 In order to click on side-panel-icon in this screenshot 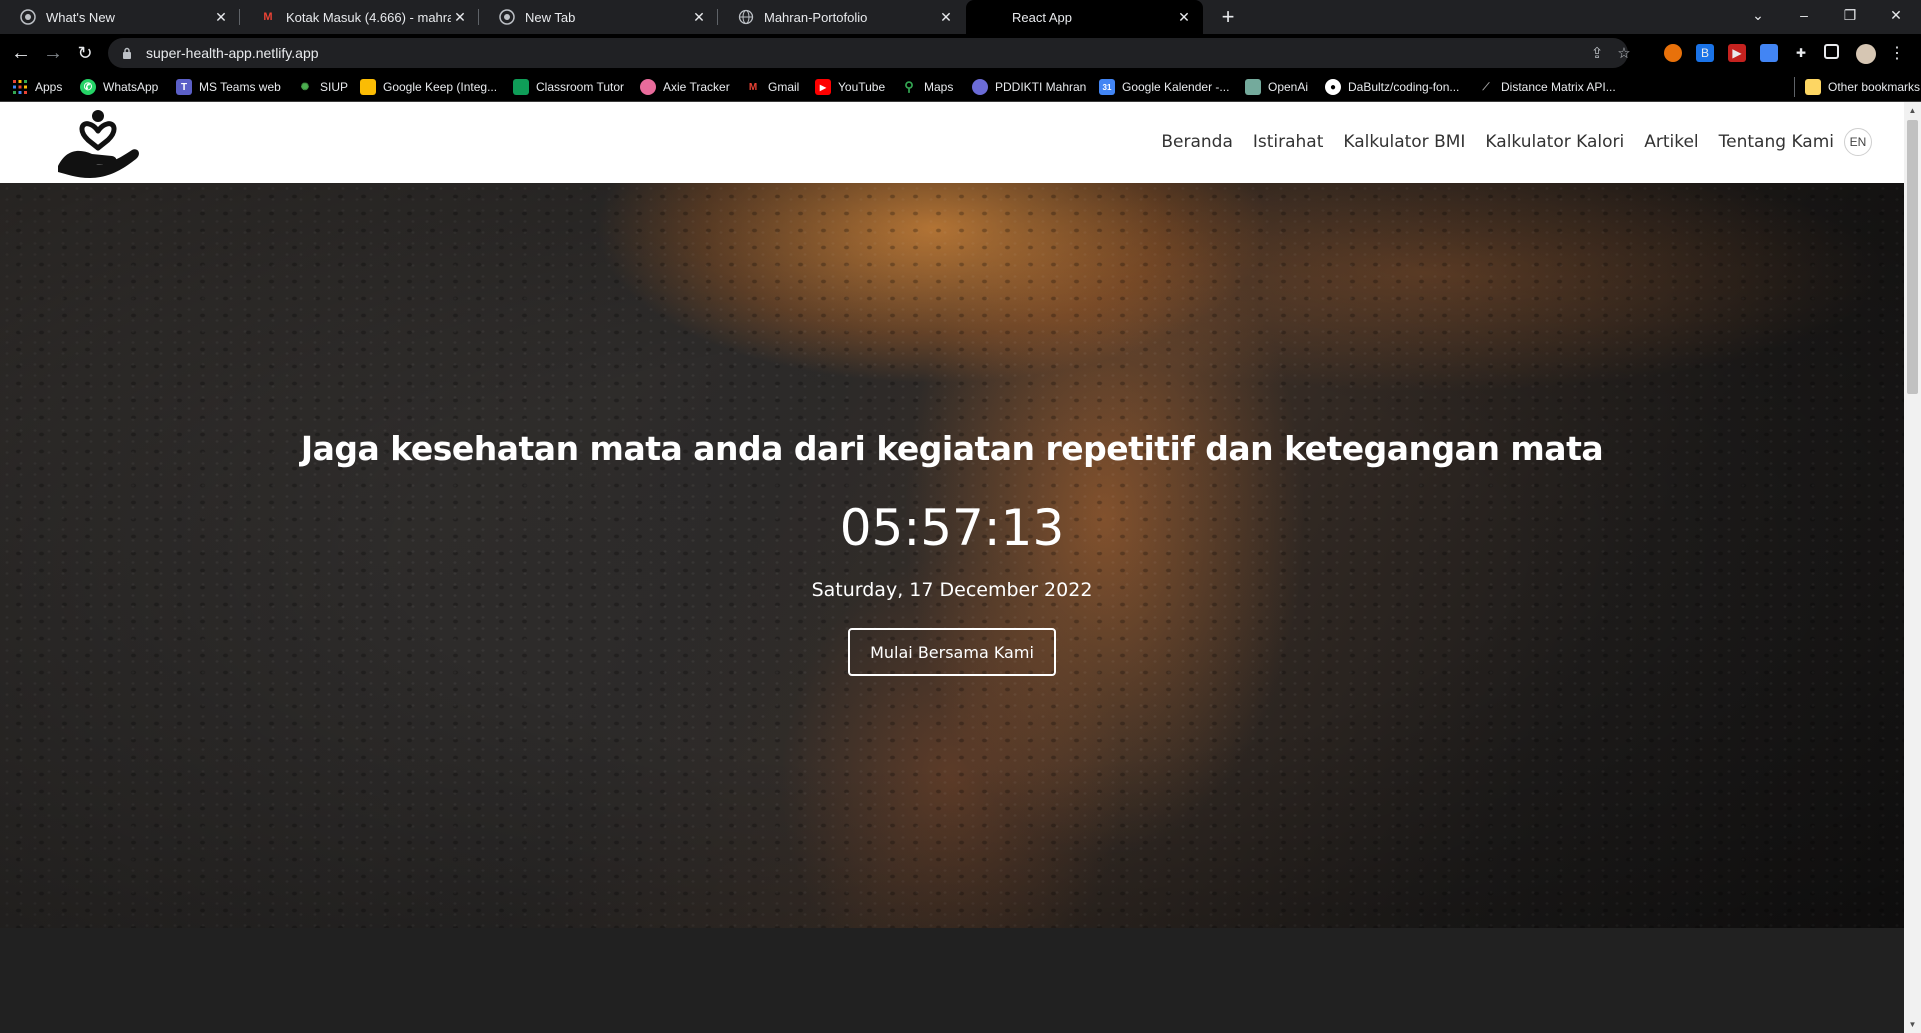, I will do `click(1831, 51)`.